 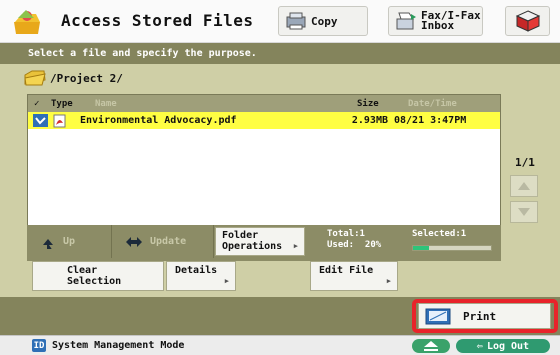 I want to click on scroll-up-button, so click(x=524, y=186).